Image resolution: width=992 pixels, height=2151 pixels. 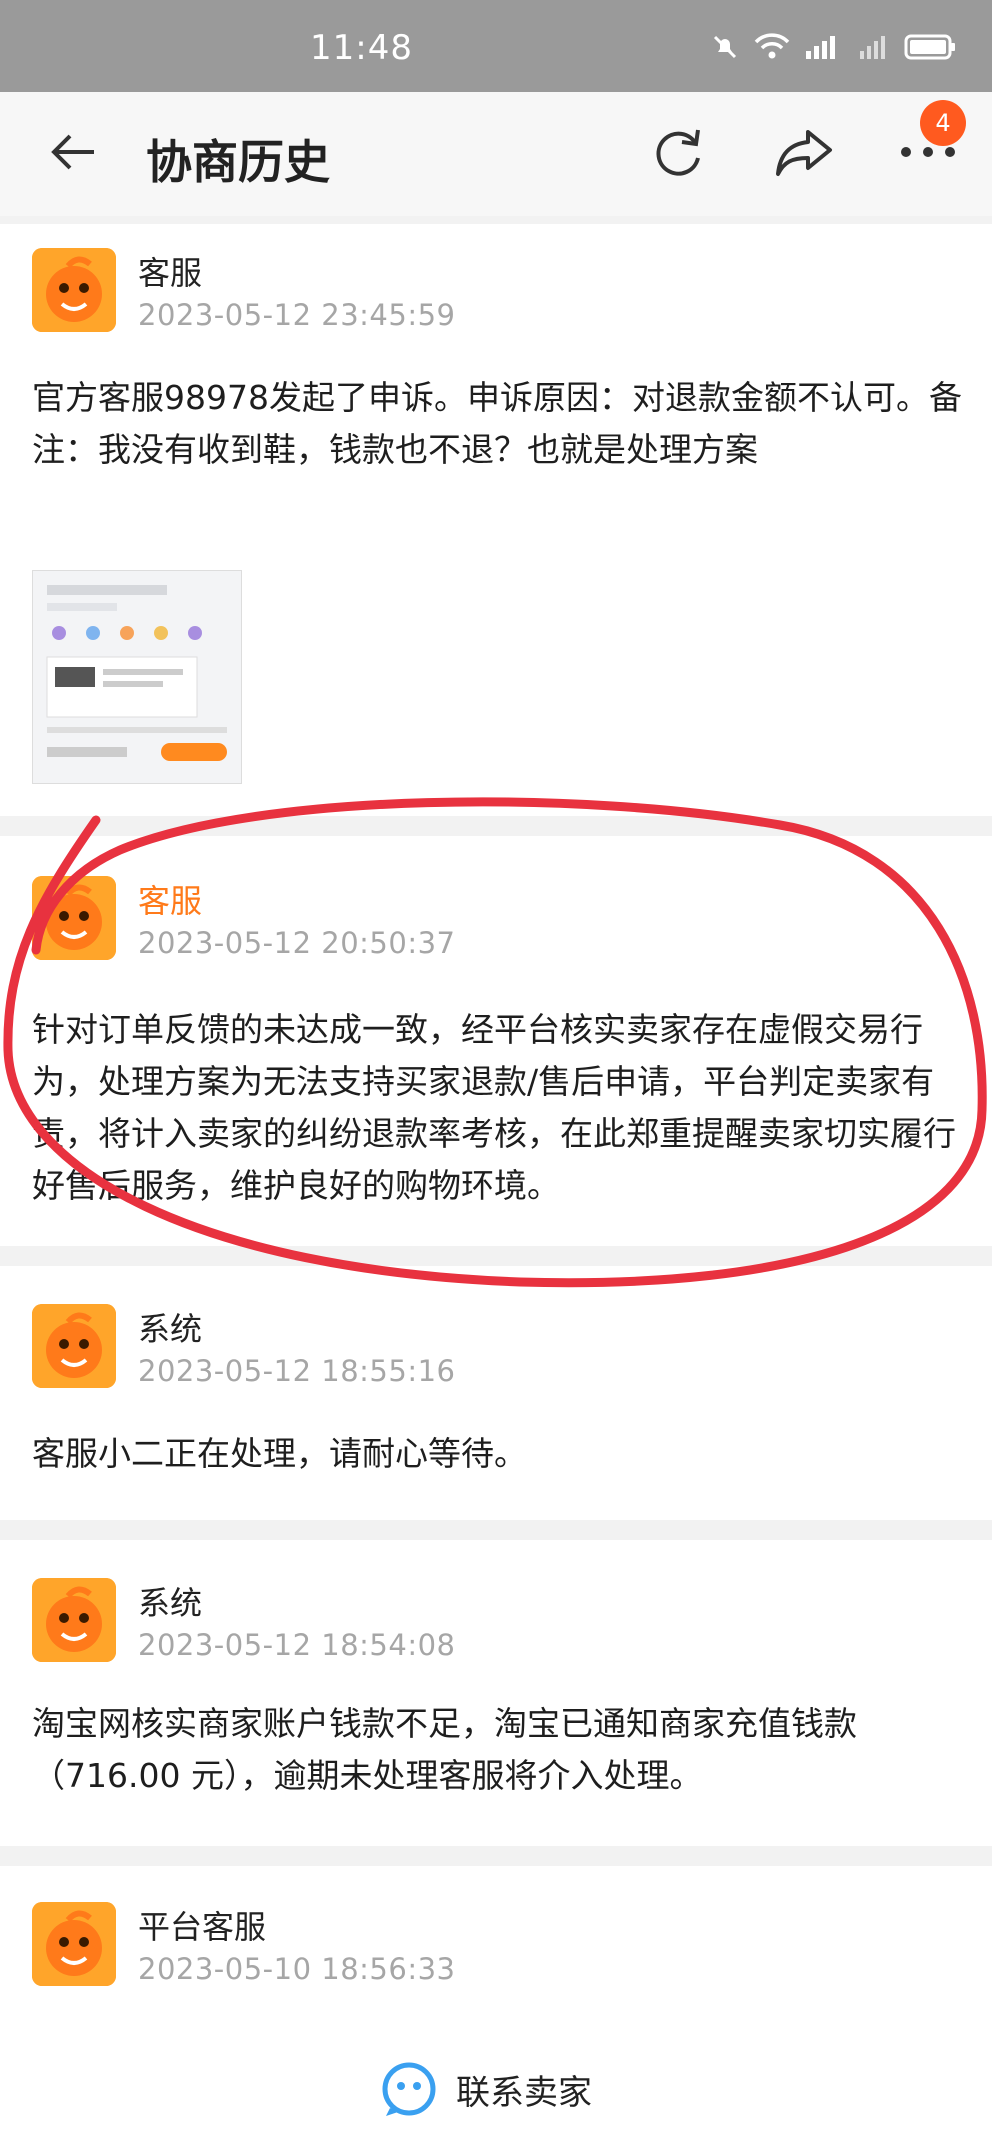 I want to click on record-timestamp: 2023-05-12 23:45:59, so click(x=297, y=315).